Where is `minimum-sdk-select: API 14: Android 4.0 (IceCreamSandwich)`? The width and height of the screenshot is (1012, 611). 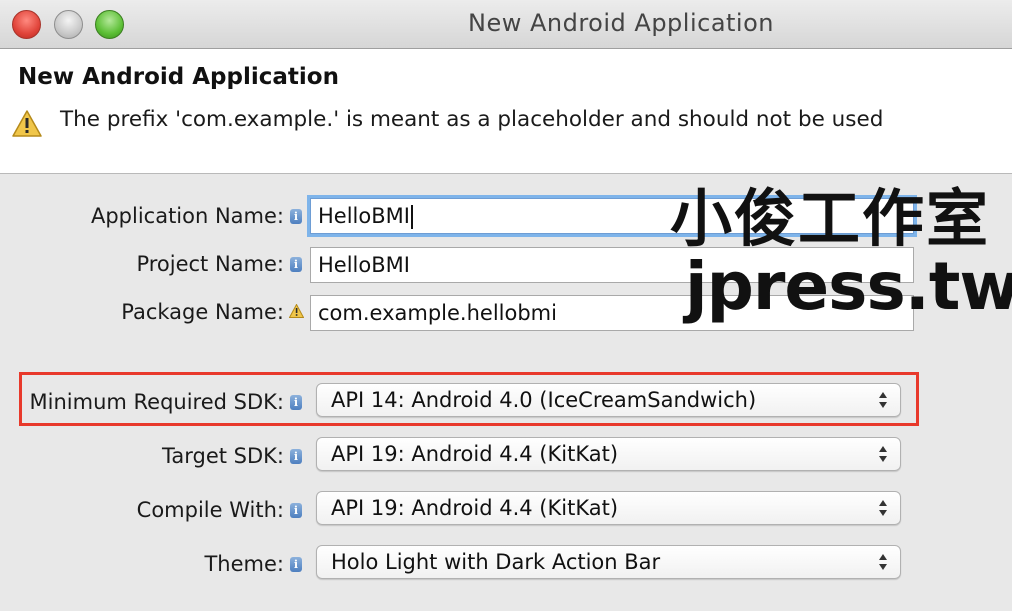 minimum-sdk-select: API 14: Android 4.0 (IceCreamSandwich) is located at coordinates (608, 400).